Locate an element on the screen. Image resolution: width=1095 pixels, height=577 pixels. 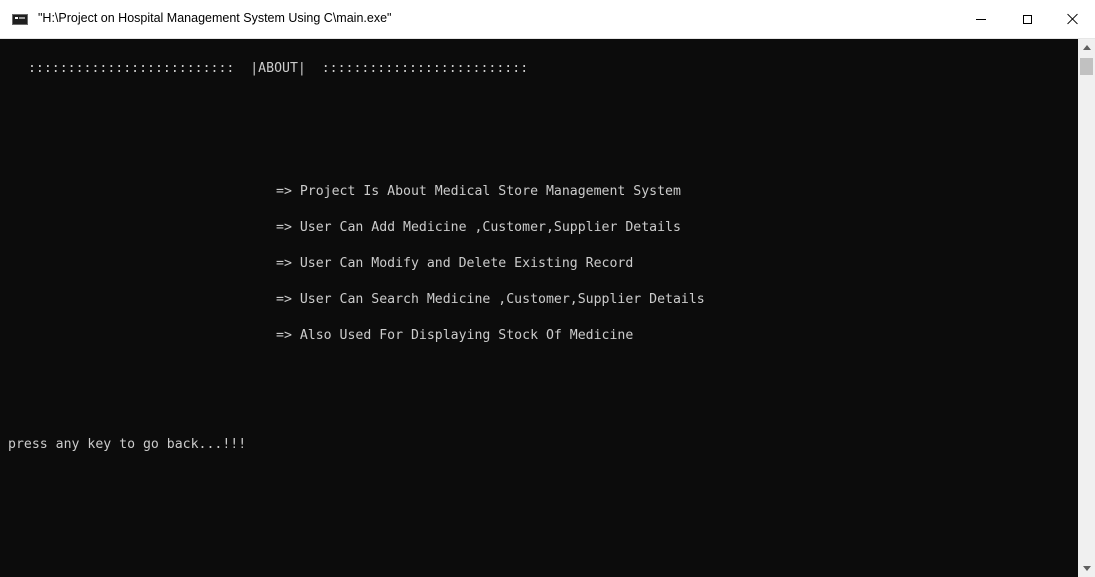
minimize-button is located at coordinates (981, 19).